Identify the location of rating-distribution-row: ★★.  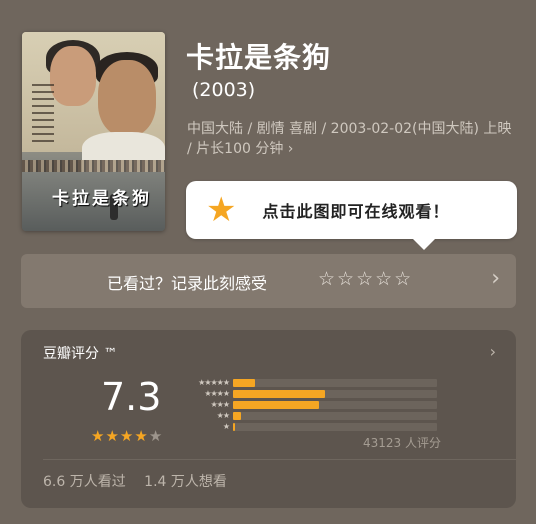
(316, 415).